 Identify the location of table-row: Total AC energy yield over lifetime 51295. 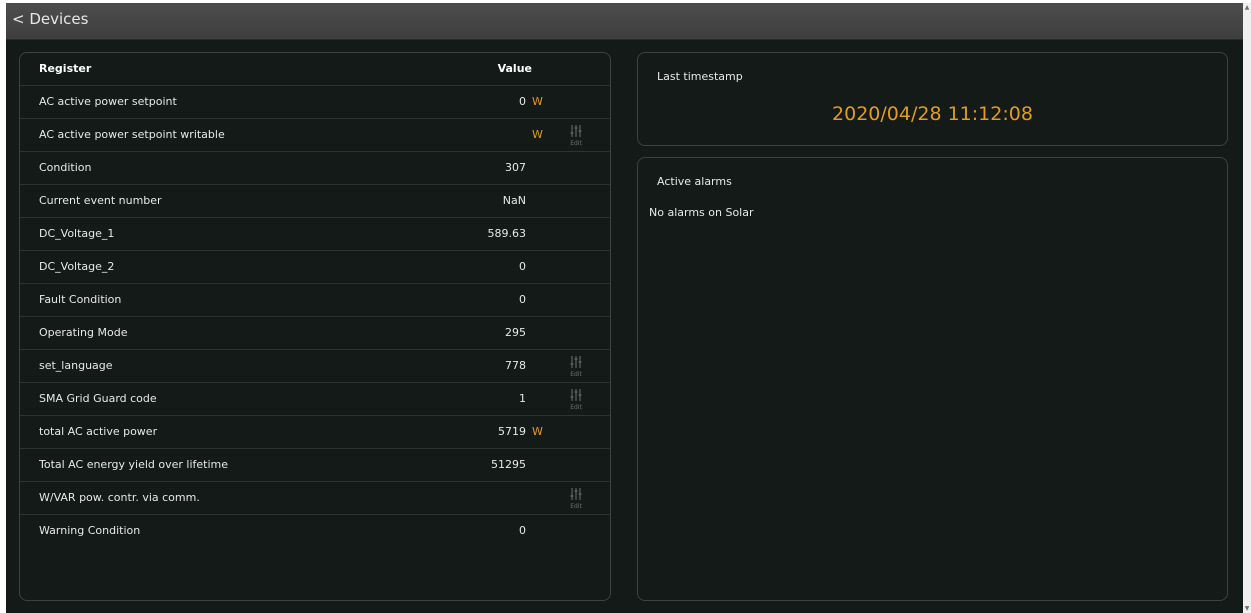
(315, 465).